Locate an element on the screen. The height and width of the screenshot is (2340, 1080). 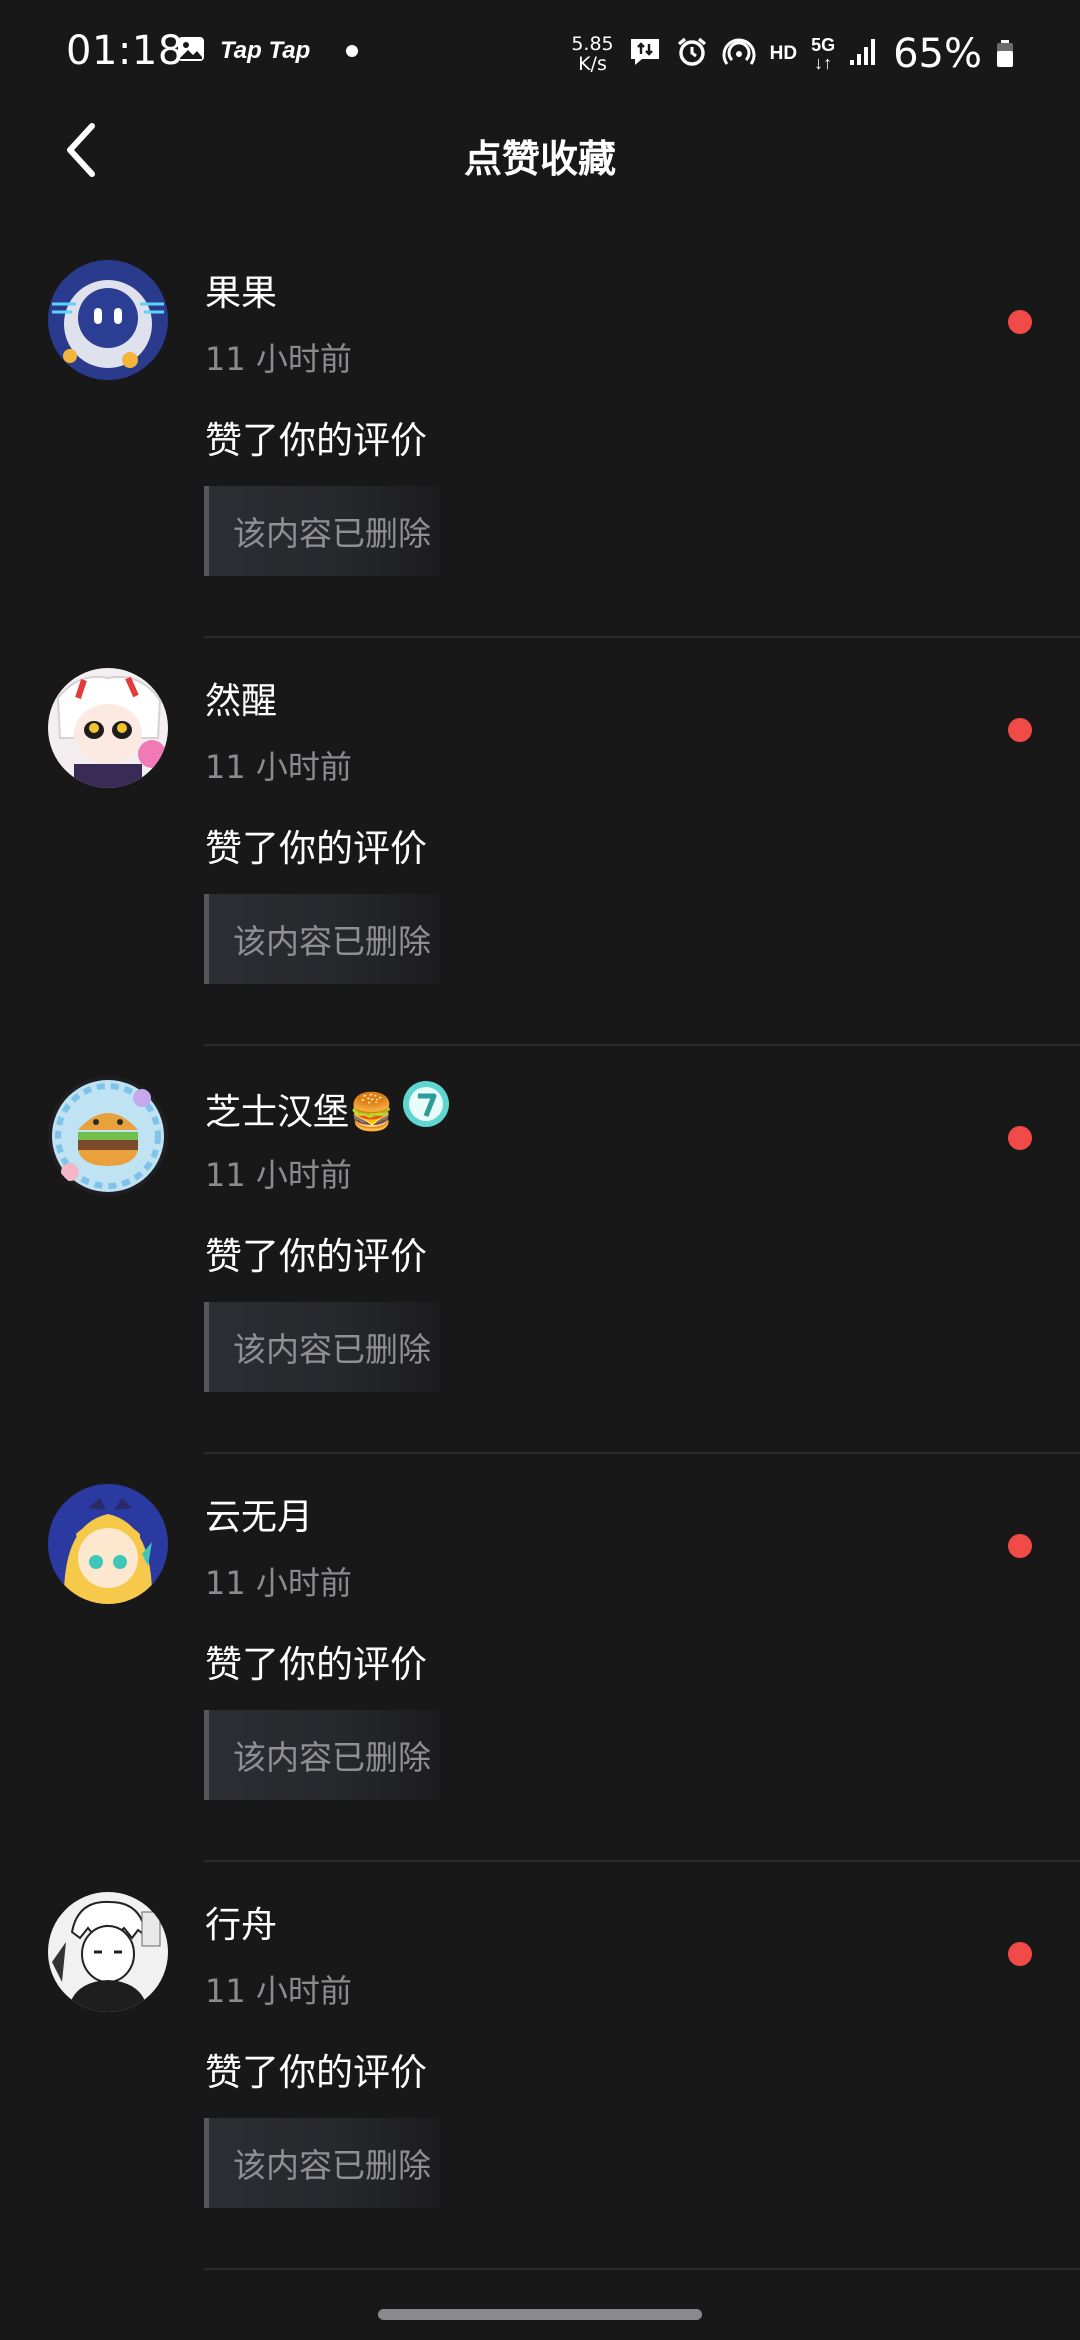
user-name-text: 行舟 is located at coordinates (241, 1922).